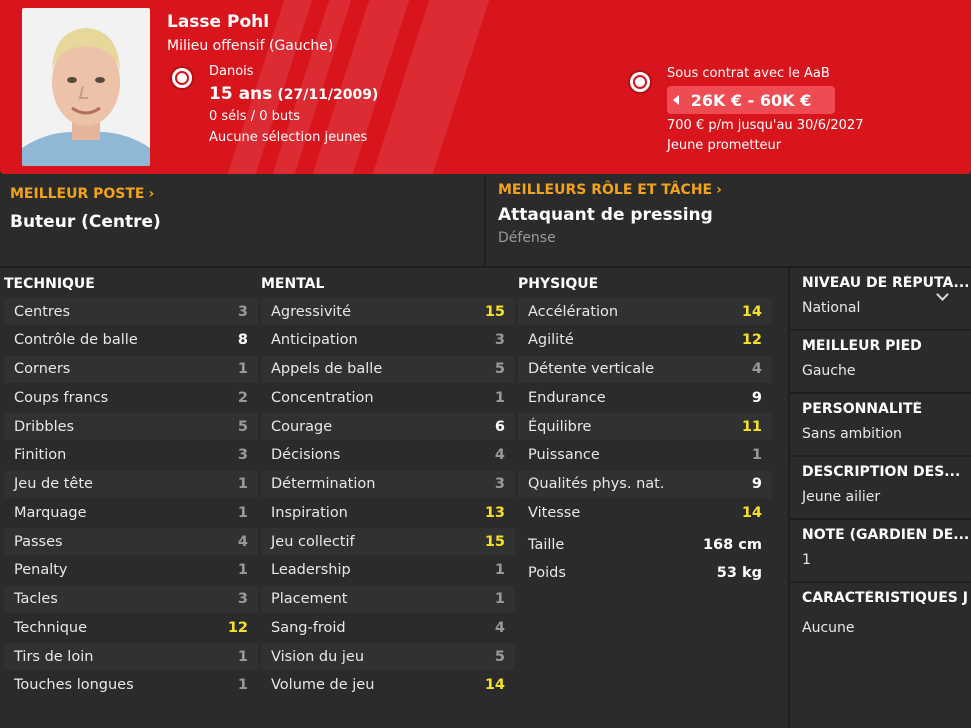 The image size is (971, 728). Describe the element at coordinates (131, 685) in the screenshot. I see `attribute-row: Touches longues 1` at that location.